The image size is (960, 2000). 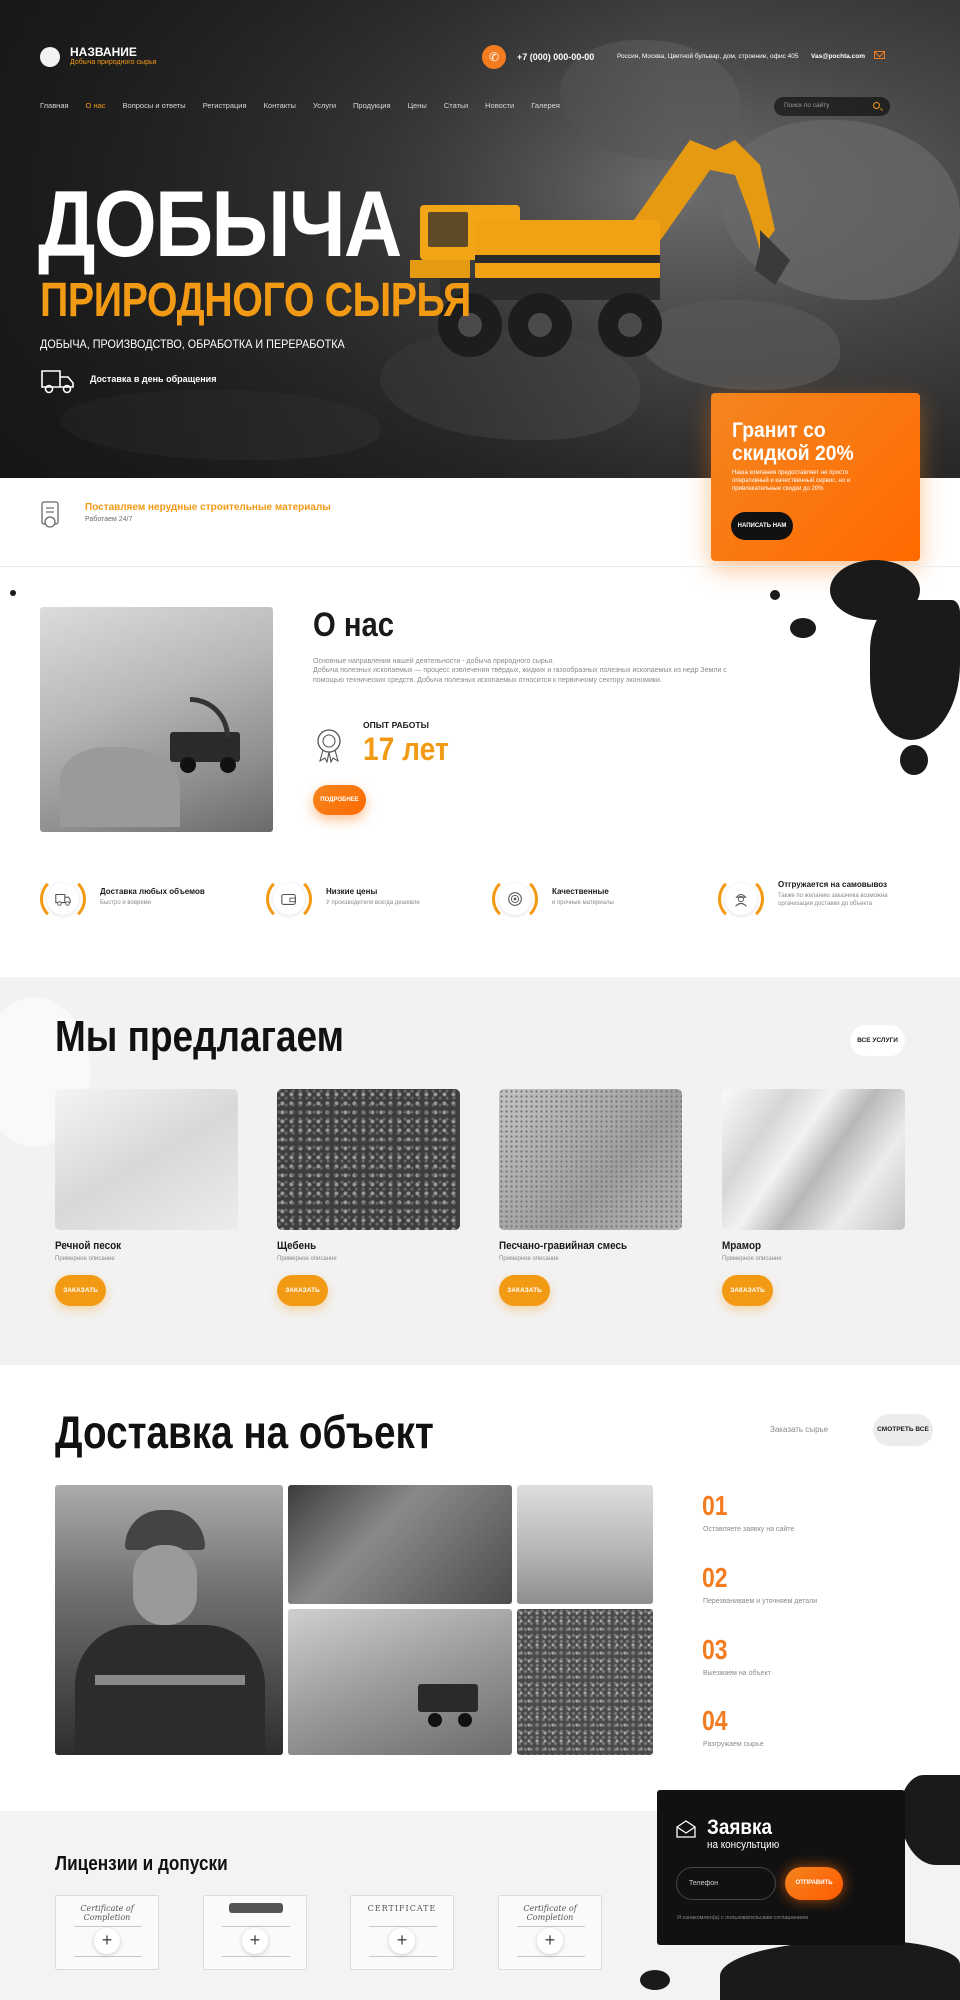 What do you see at coordinates (480, 566) in the screenshot?
I see `section-divider` at bounding box center [480, 566].